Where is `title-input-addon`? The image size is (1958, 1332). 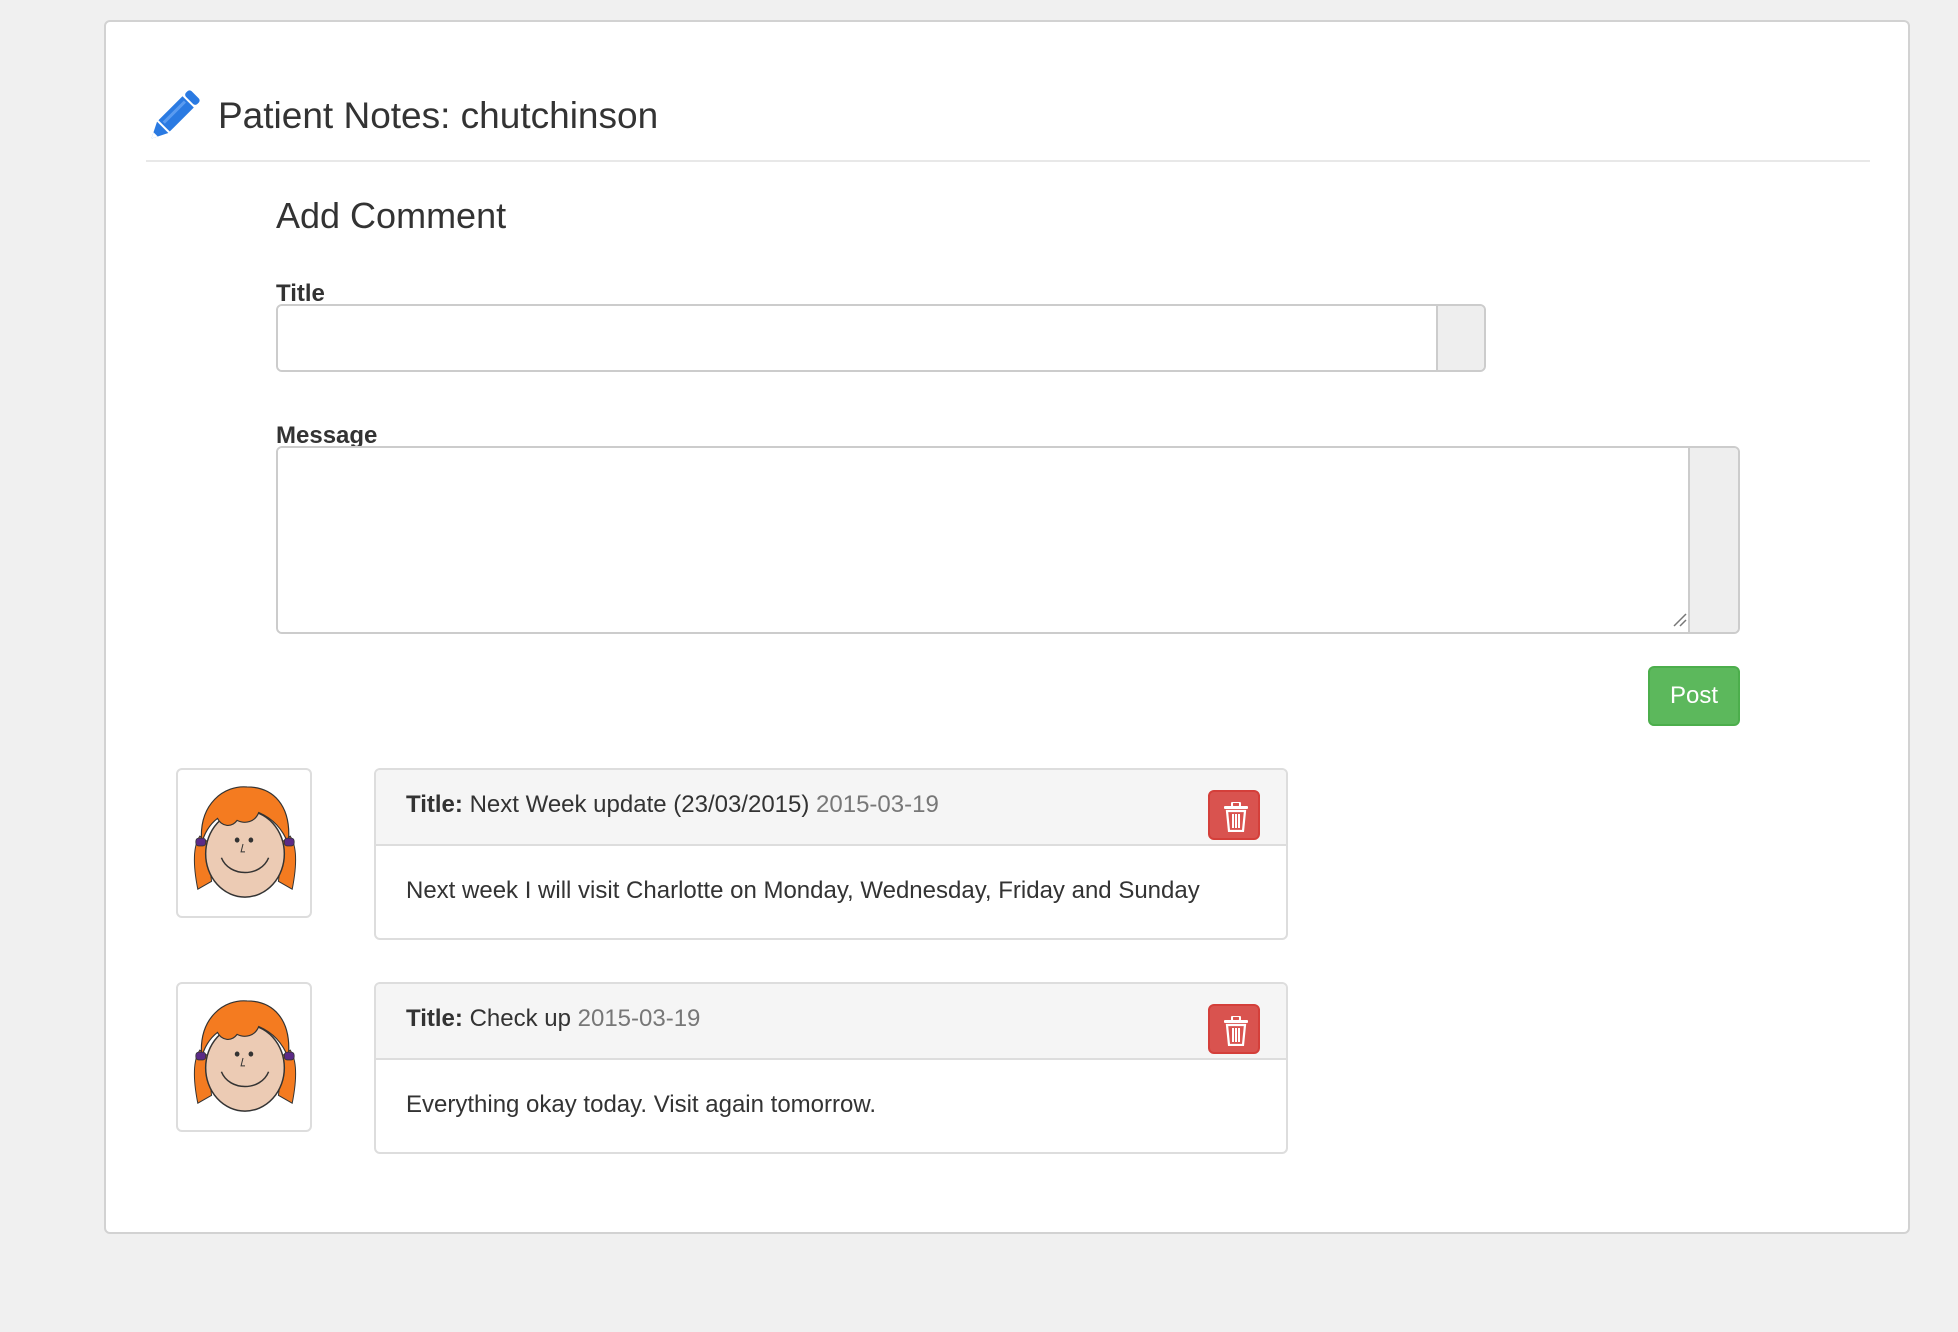
title-input-addon is located at coordinates (1460, 338).